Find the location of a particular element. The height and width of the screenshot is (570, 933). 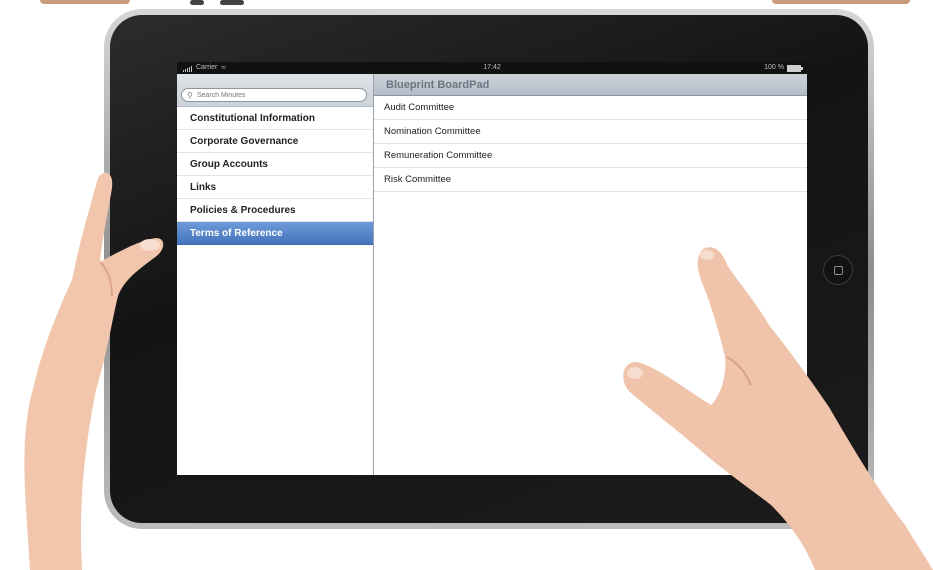

status-bar: Carrier ≈ 17:42 100 % is located at coordinates (492, 68).